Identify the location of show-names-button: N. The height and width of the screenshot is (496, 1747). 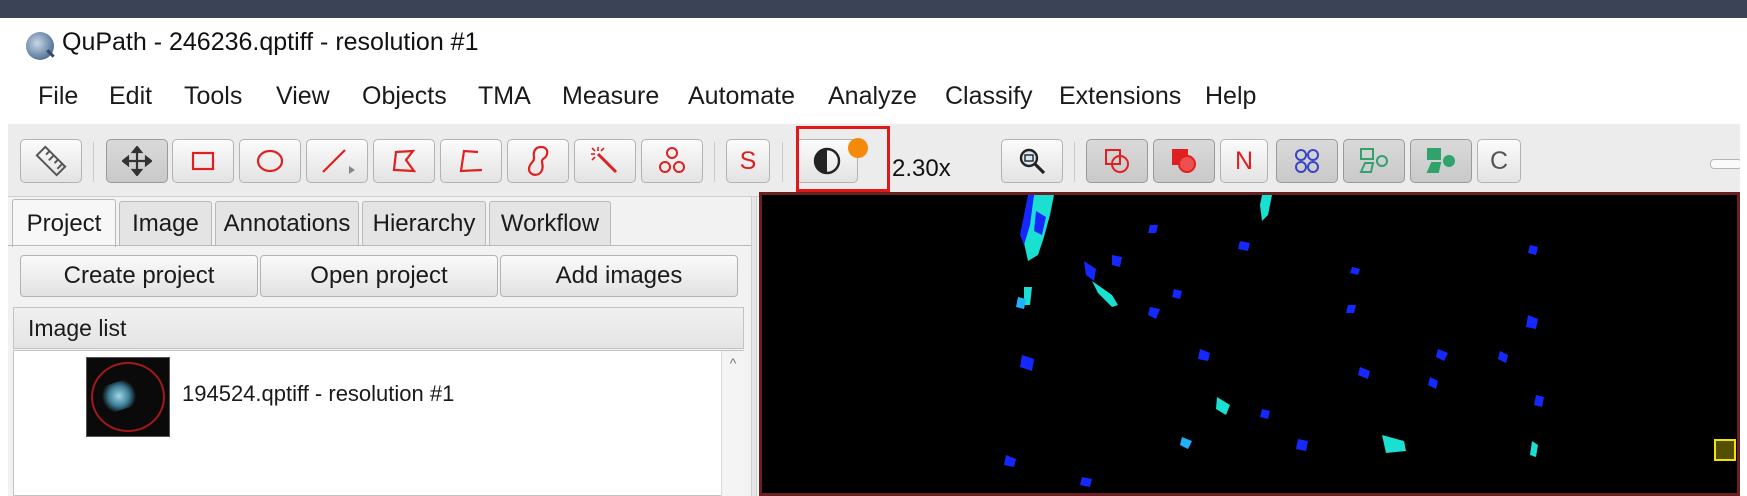
(1244, 161).